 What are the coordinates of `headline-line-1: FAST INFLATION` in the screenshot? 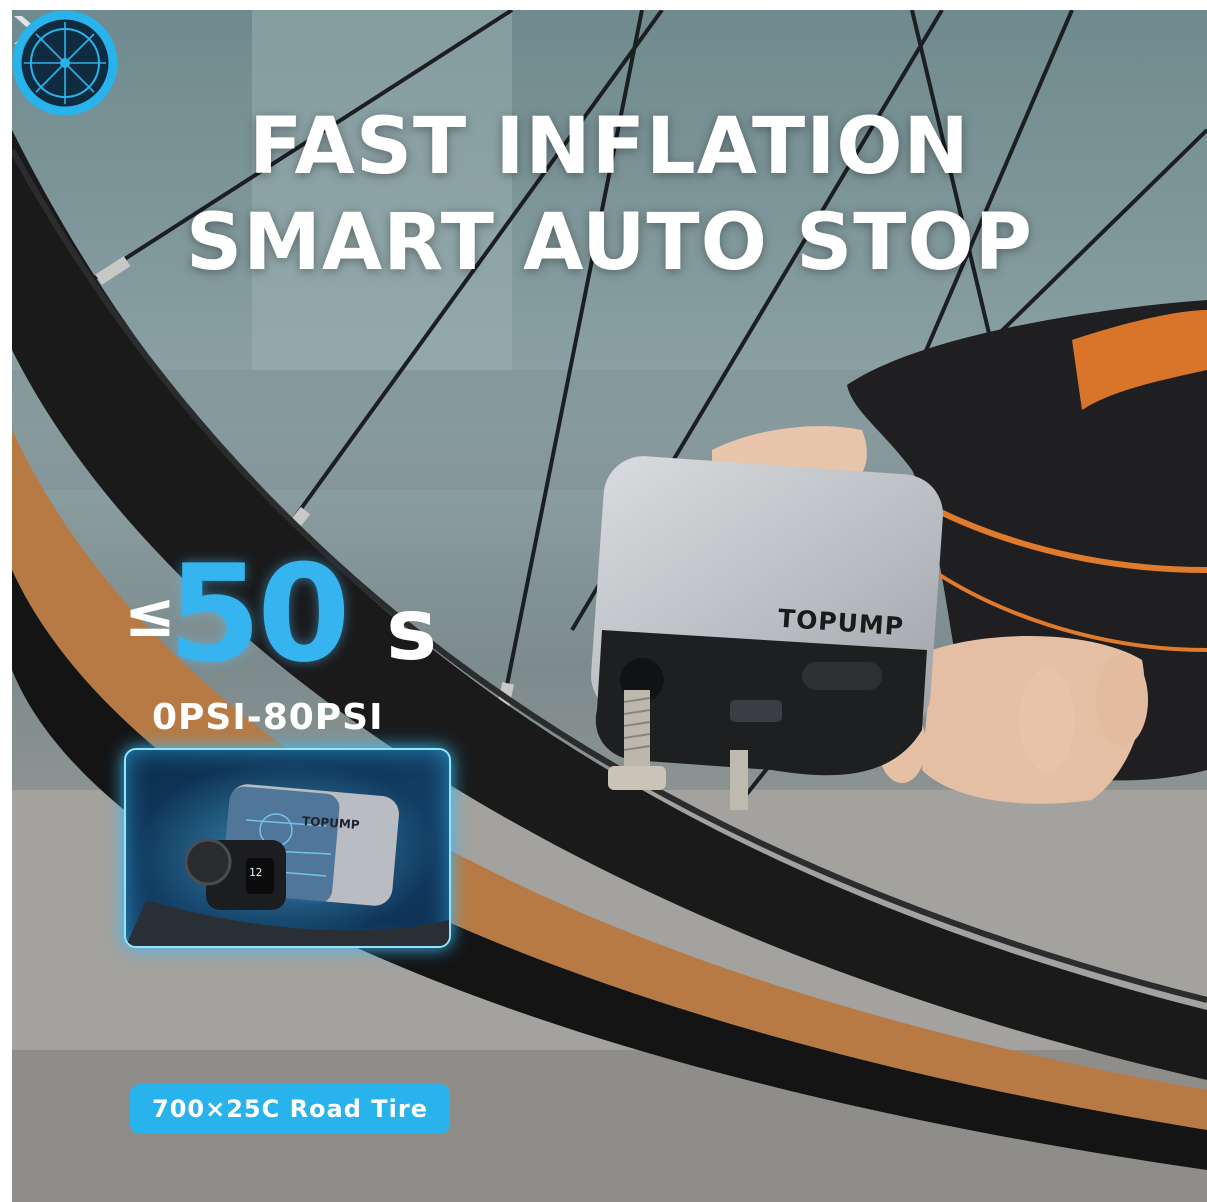 It's located at (609, 147).